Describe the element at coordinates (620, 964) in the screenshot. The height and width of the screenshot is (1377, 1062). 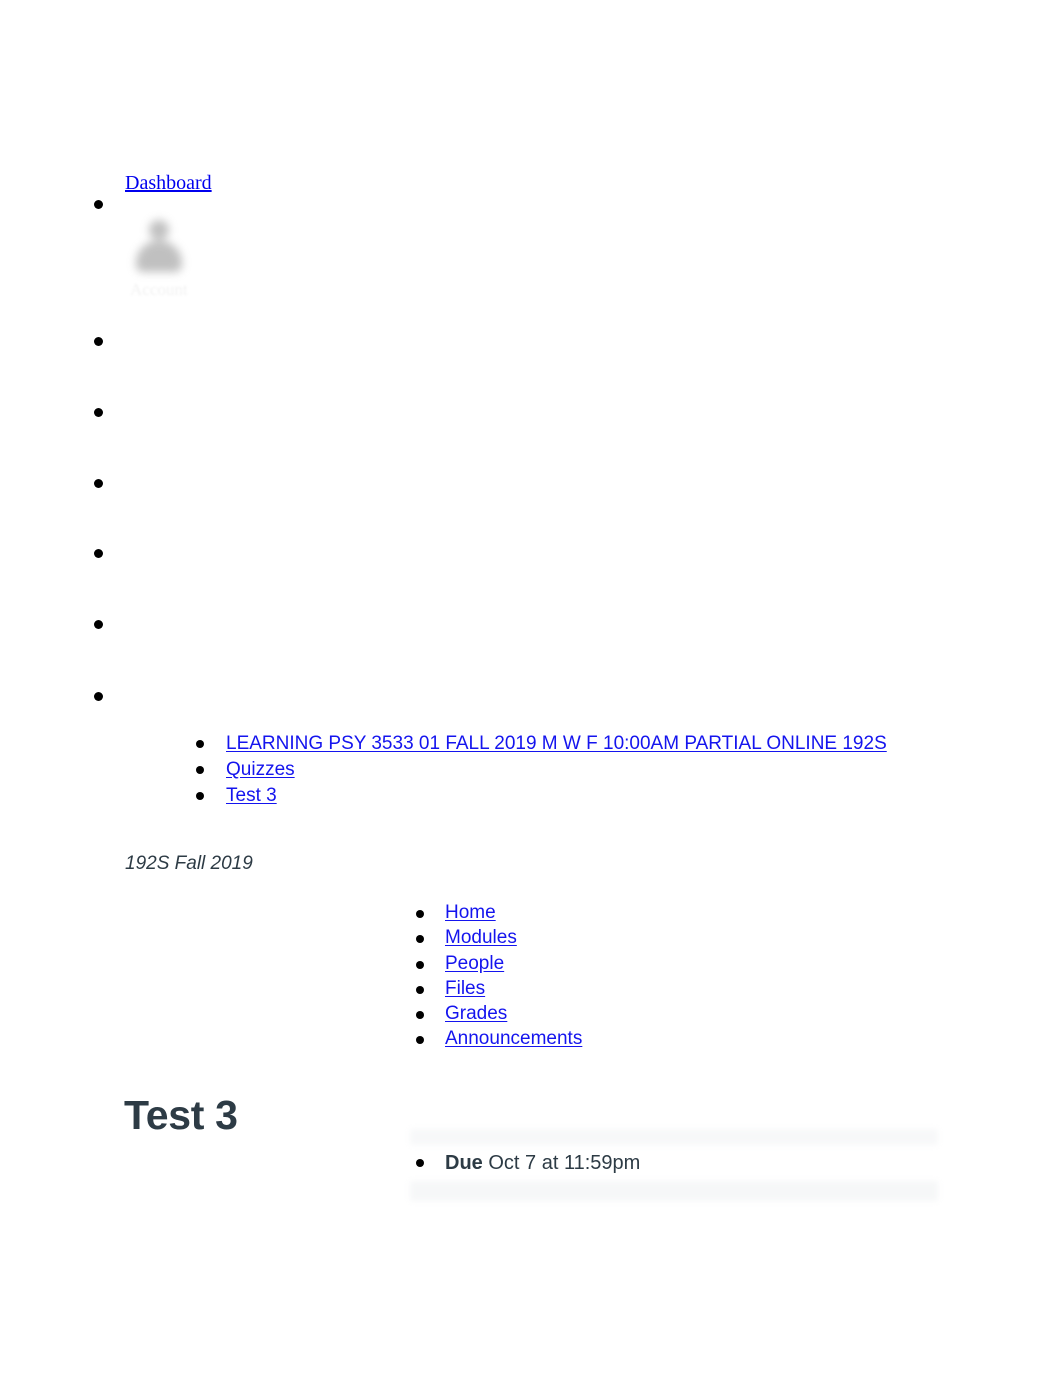
I see `course-nav-item-people: People` at that location.